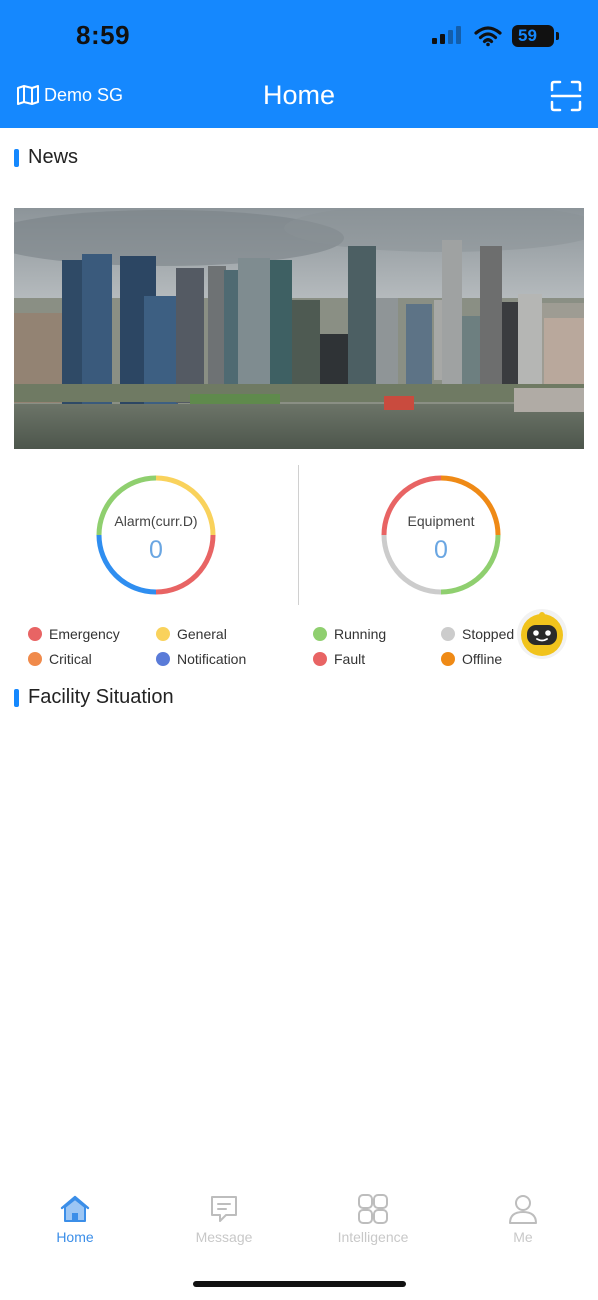  What do you see at coordinates (441, 550) in the screenshot?
I see `equipment-count: 0` at bounding box center [441, 550].